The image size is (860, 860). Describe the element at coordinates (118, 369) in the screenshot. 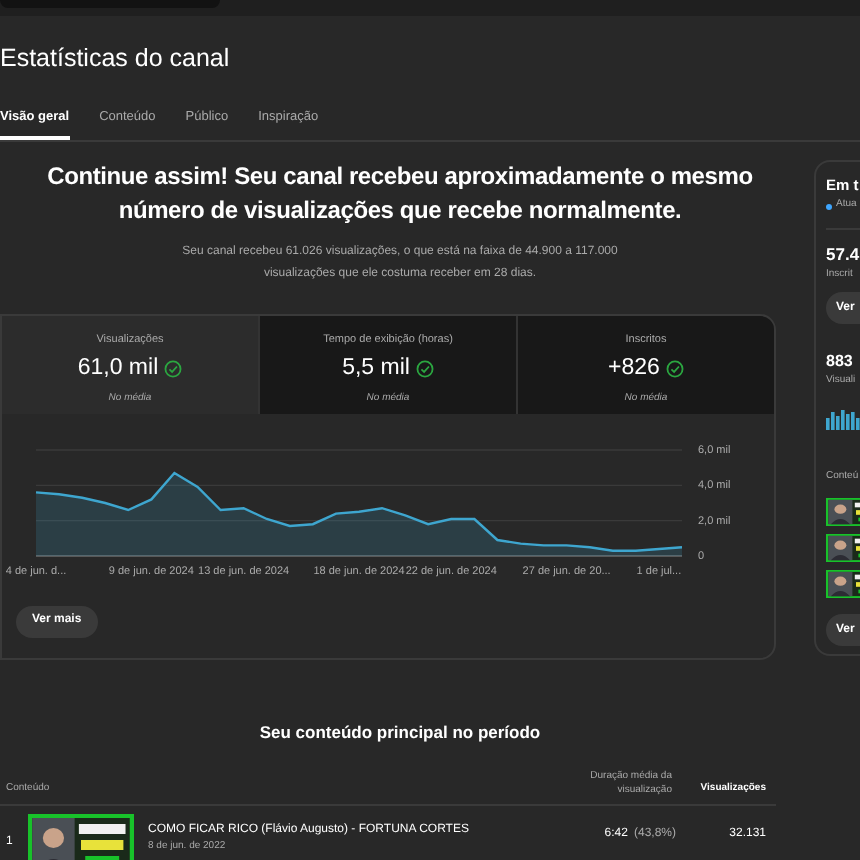

I see `metric-value: 61,0 mil` at that location.